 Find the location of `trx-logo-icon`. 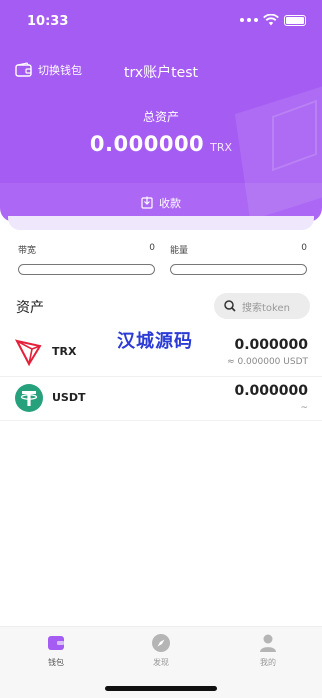

trx-logo-icon is located at coordinates (28, 353).